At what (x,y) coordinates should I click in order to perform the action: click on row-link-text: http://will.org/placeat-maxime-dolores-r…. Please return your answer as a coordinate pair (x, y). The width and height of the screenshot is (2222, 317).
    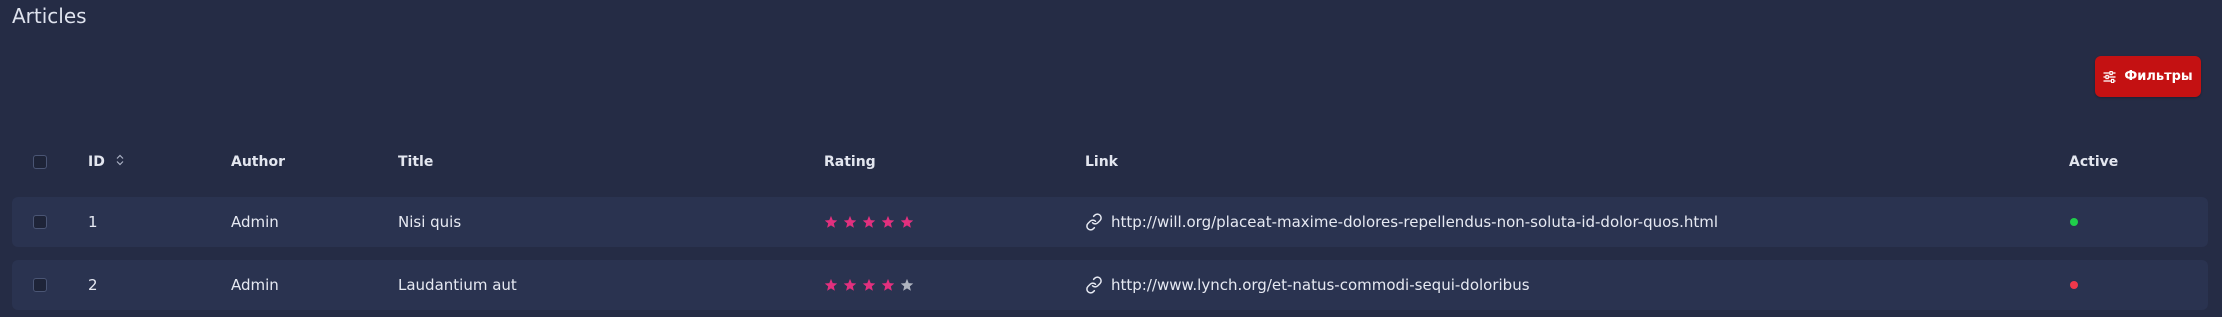
    Looking at the image, I should click on (1414, 222).